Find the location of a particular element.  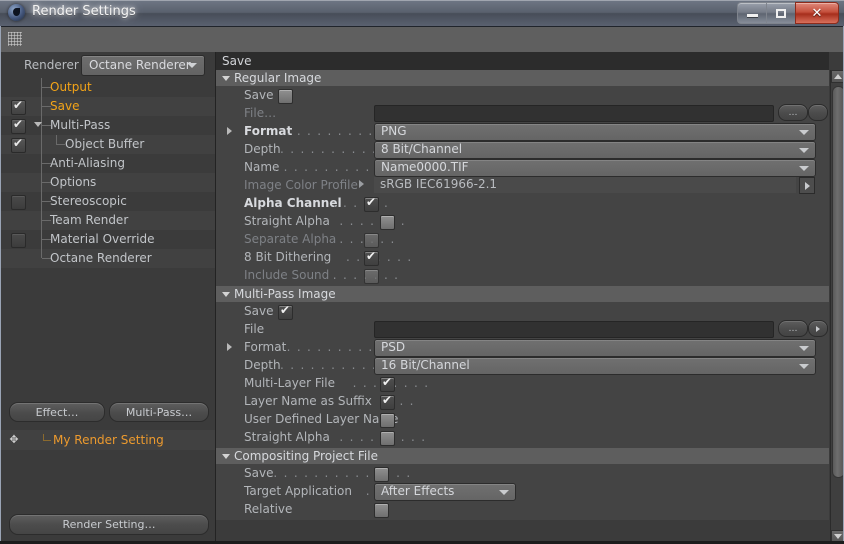

sidebar-item-multi-pass: Multi-Pass is located at coordinates (108, 125).